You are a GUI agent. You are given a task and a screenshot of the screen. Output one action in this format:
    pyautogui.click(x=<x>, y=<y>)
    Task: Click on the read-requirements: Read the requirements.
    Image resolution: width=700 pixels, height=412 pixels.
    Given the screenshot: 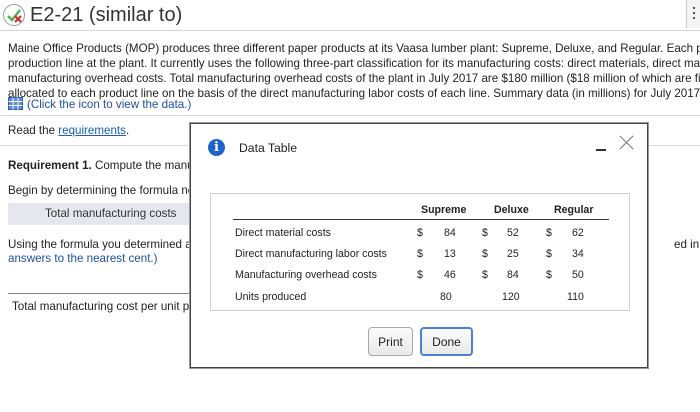 What is the action you would take?
    pyautogui.click(x=68, y=130)
    